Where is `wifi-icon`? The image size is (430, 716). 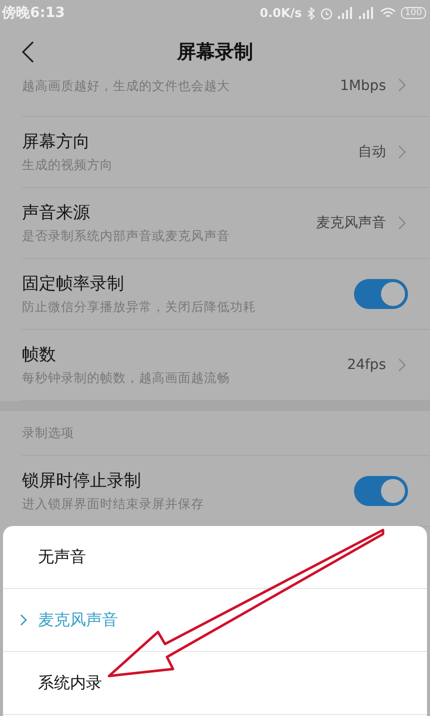
wifi-icon is located at coordinates (388, 13).